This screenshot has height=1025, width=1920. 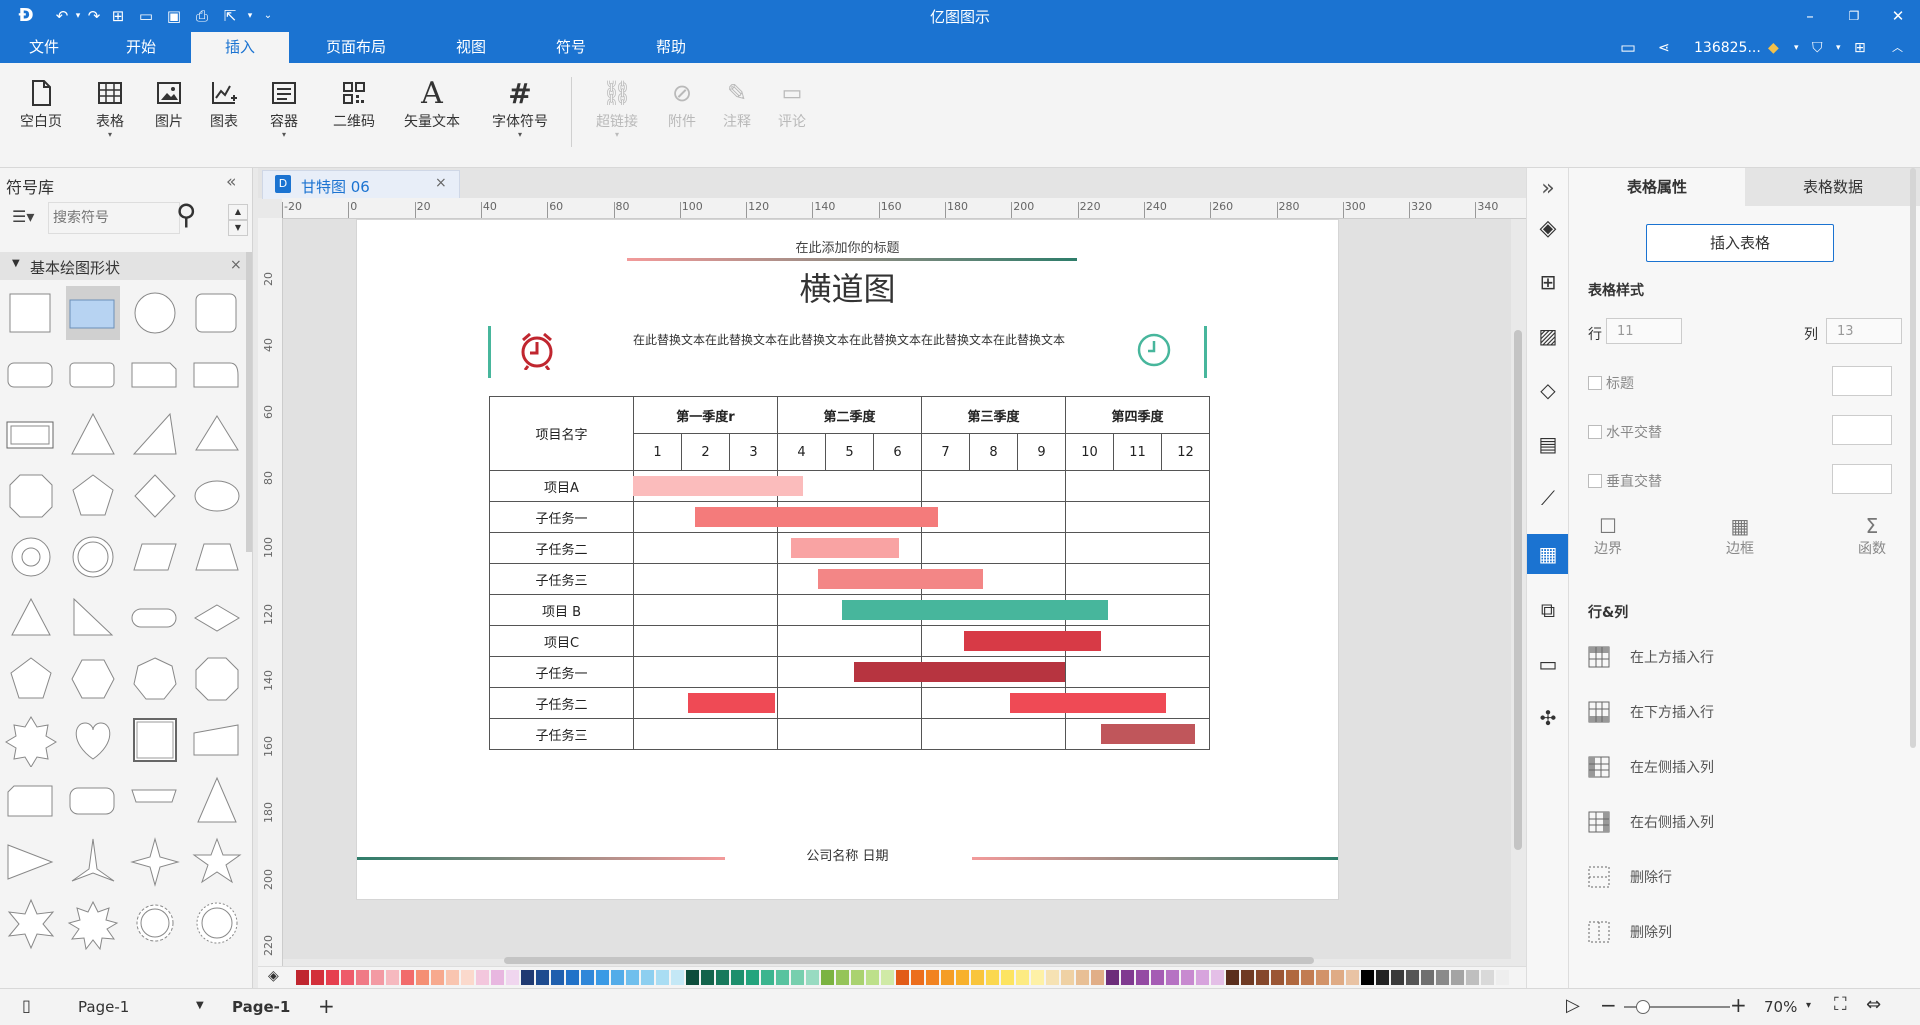 What do you see at coordinates (141, 47) in the screenshot?
I see `menu-home: 开始` at bounding box center [141, 47].